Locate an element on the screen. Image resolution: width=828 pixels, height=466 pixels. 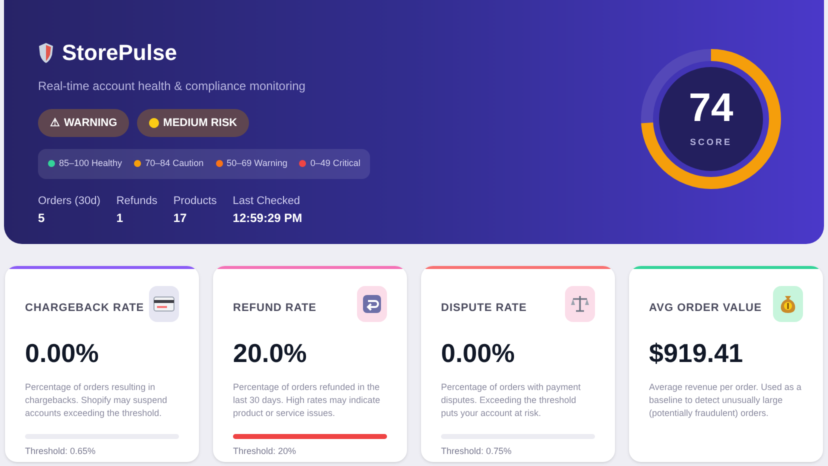
metric-description: Percentage of orders with payment disputes. Exceeding the threshold puts your account at risk. is located at coordinates (511, 400).